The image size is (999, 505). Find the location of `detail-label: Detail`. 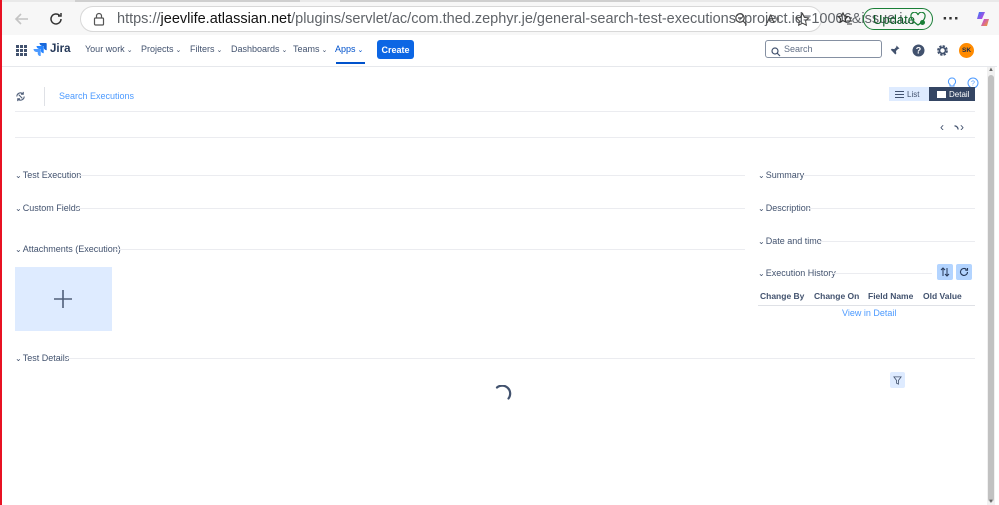

detail-label: Detail is located at coordinates (959, 94).